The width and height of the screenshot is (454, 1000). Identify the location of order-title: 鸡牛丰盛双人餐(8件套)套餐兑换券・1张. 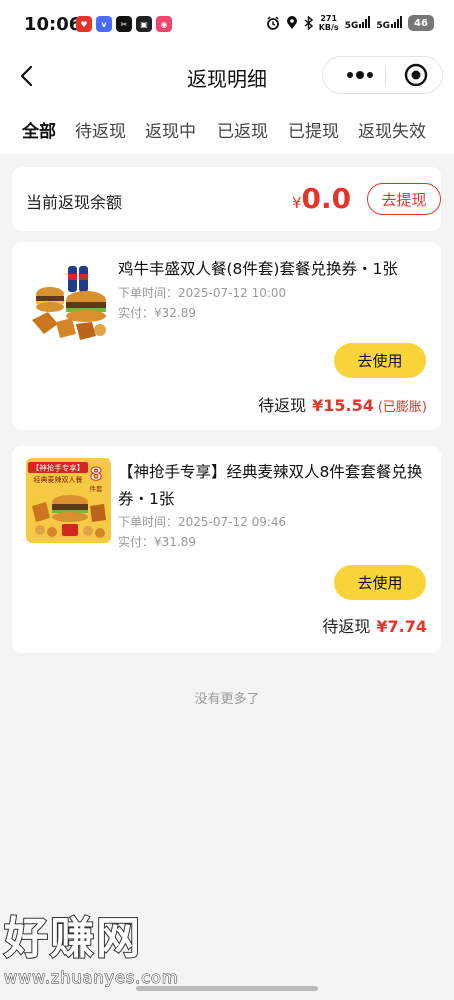
(258, 269).